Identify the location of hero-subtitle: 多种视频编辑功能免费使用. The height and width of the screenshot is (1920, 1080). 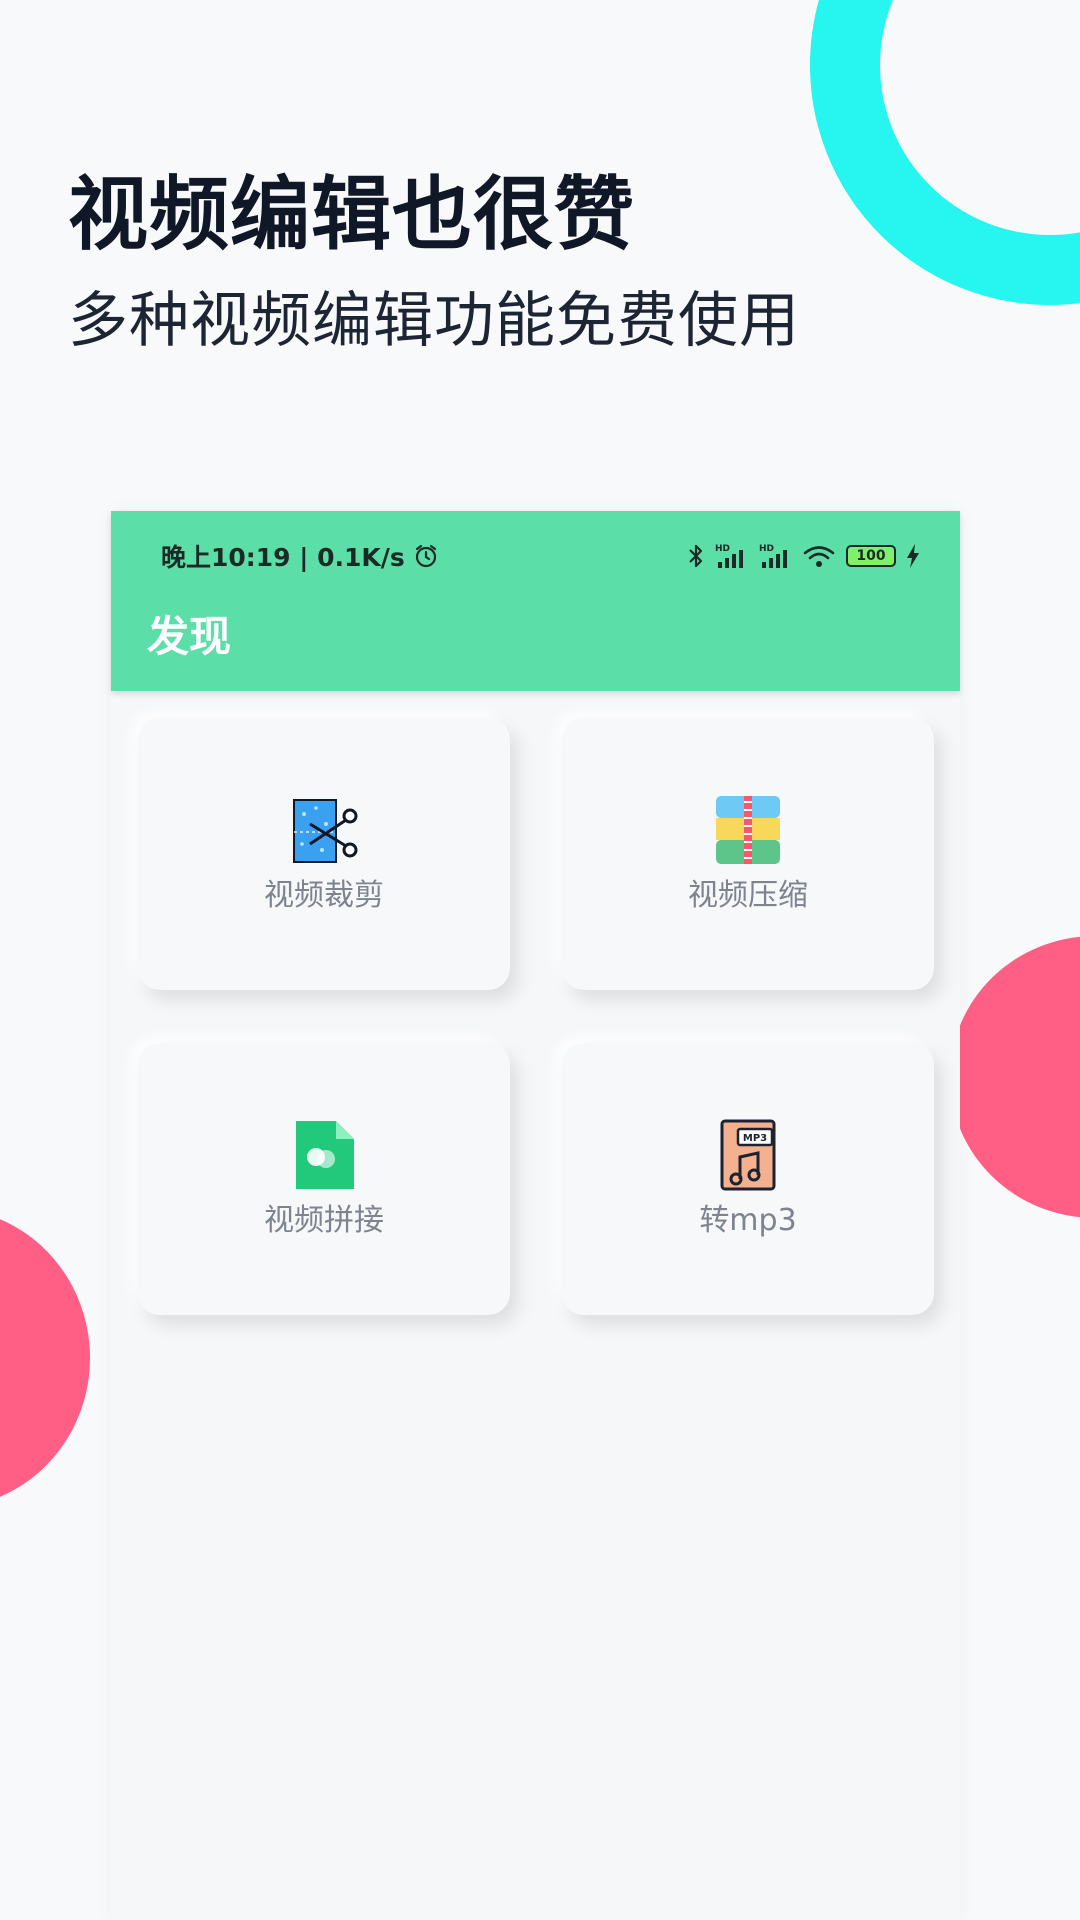
(434, 321).